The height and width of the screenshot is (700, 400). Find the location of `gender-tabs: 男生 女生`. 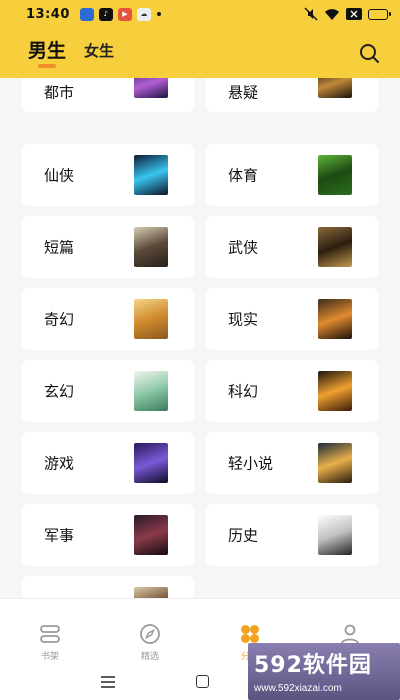

gender-tabs: 男生 女生 is located at coordinates (71, 52).